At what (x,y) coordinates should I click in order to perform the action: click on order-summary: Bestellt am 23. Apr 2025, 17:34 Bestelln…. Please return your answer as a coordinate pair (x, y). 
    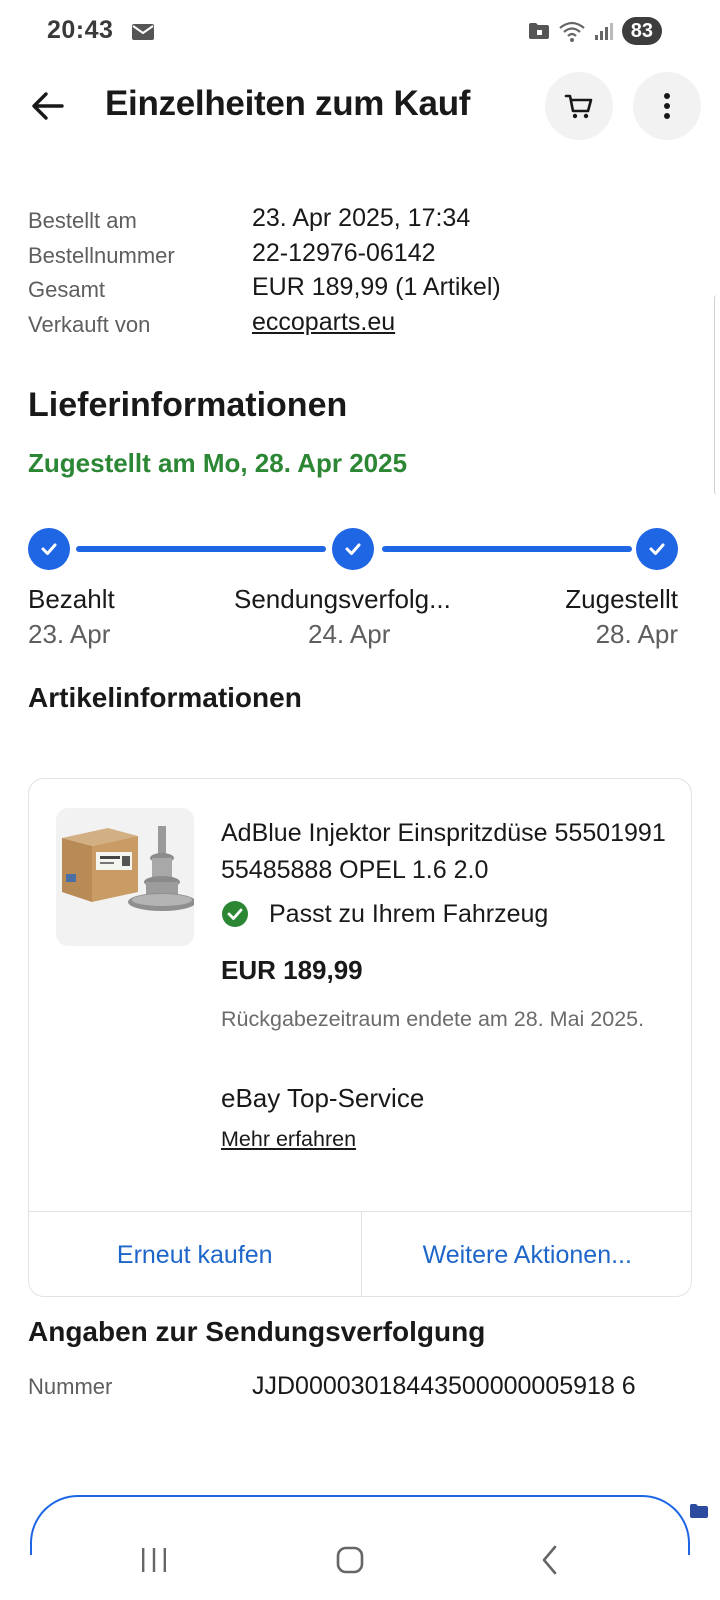
    Looking at the image, I should click on (358, 273).